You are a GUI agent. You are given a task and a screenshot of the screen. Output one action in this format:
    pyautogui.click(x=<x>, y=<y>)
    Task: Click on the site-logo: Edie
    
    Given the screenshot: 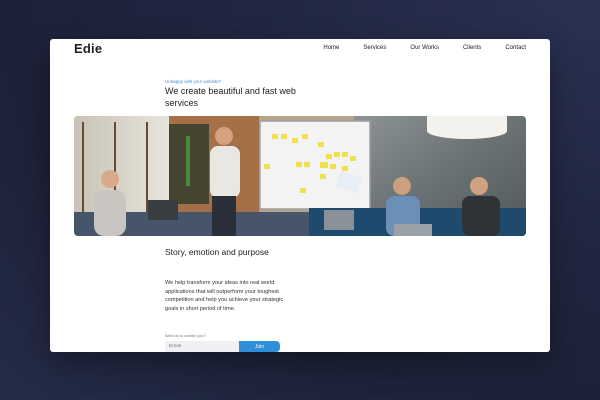 What is the action you would take?
    pyautogui.click(x=88, y=48)
    